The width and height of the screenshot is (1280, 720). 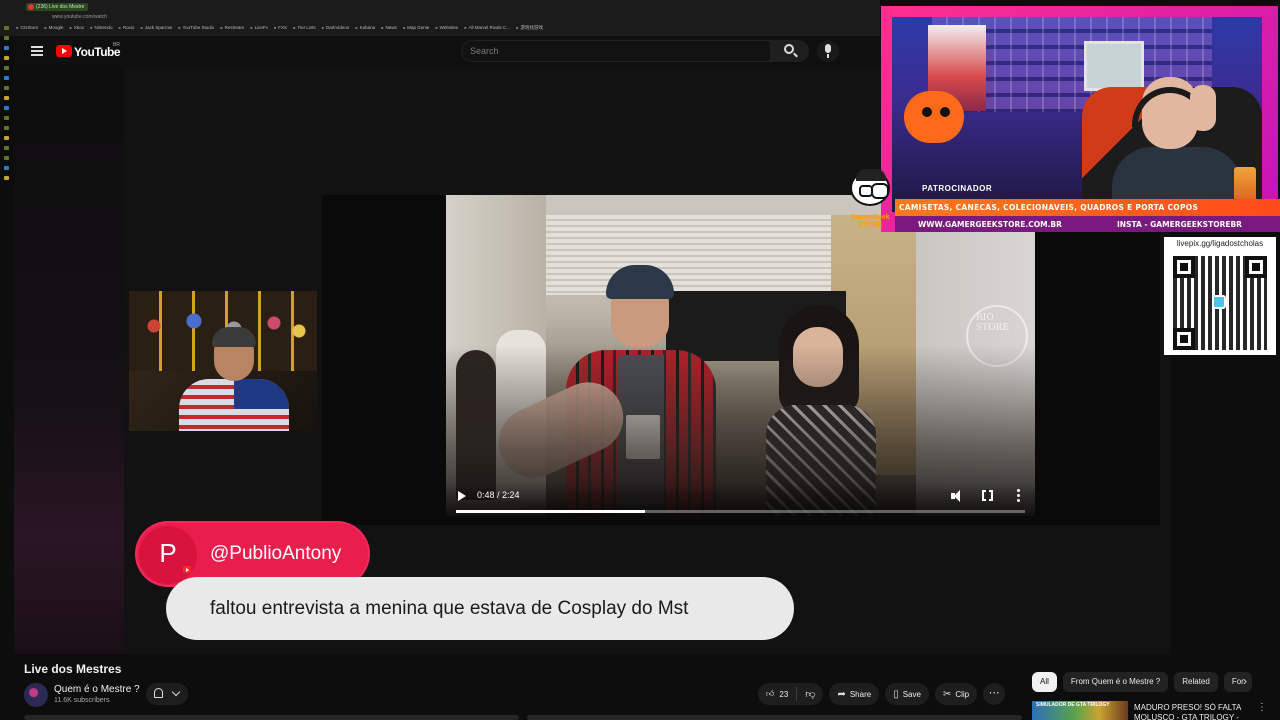 I want to click on store-name: GamerGeek STORE, so click(x=870, y=221).